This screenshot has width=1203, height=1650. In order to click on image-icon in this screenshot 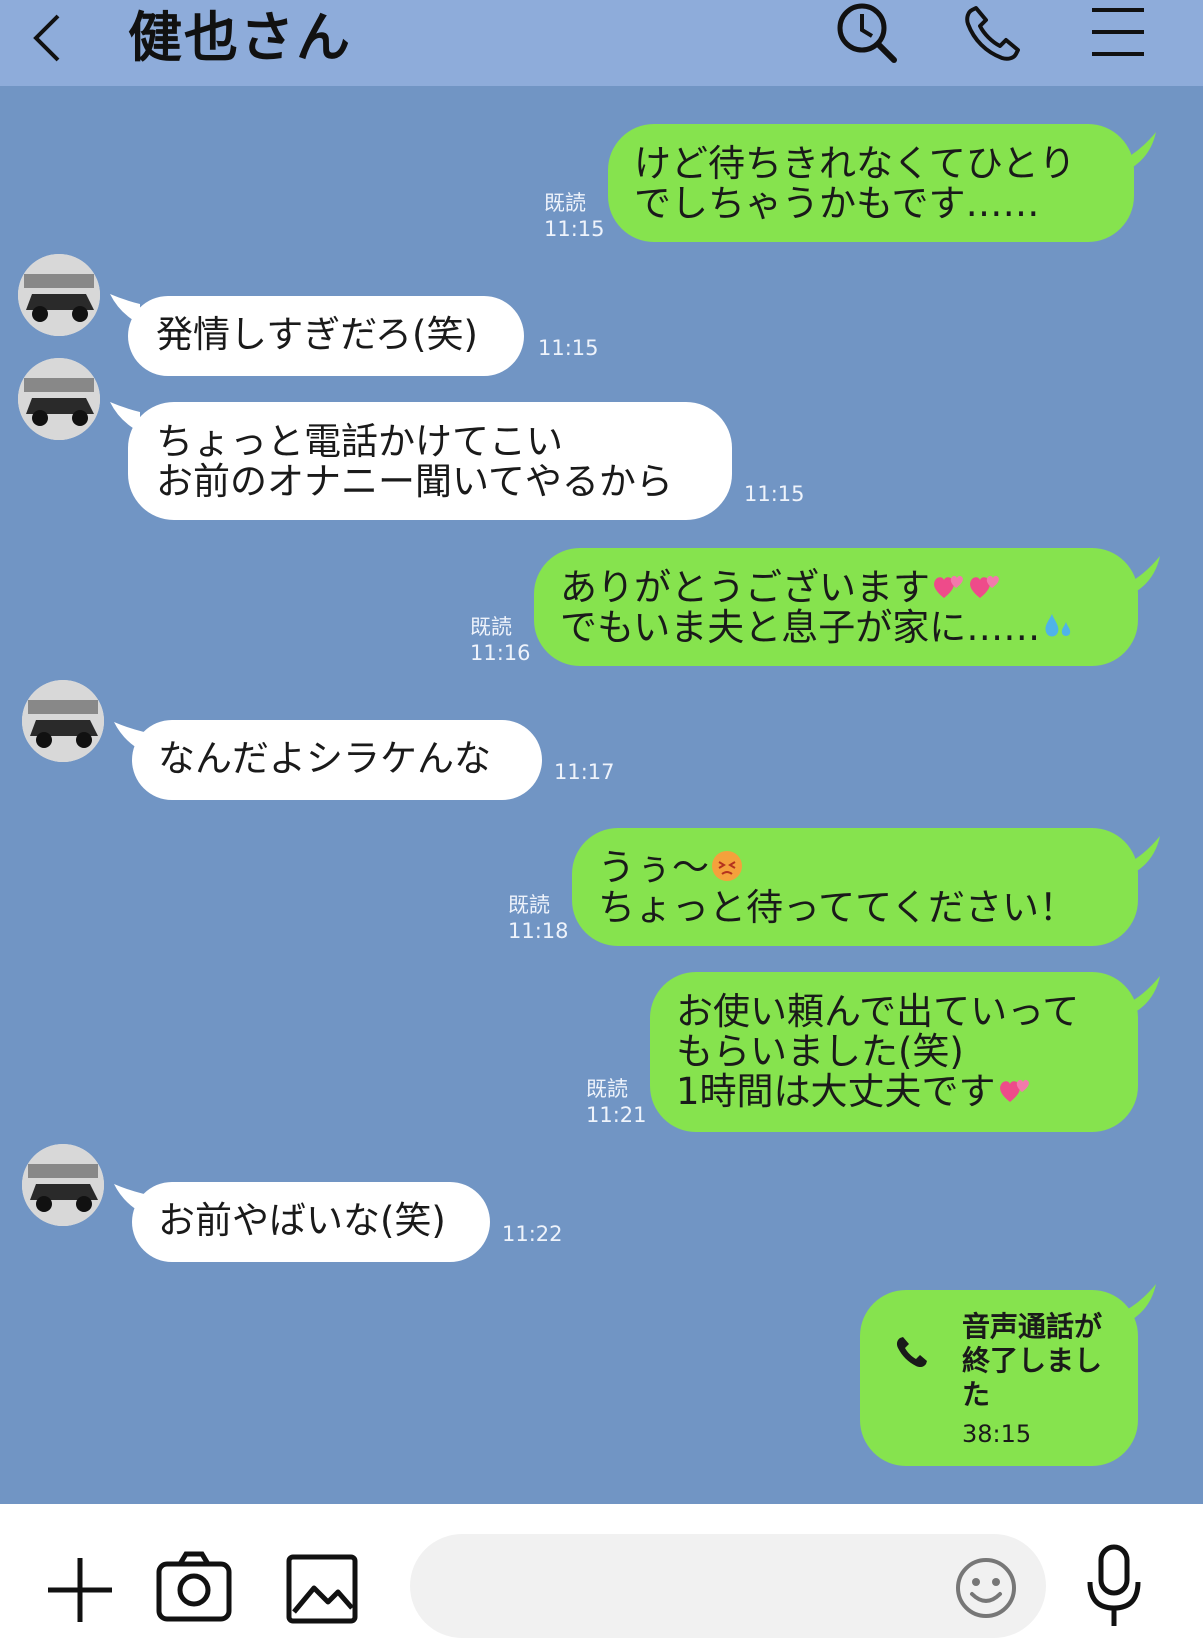, I will do `click(322, 1589)`.